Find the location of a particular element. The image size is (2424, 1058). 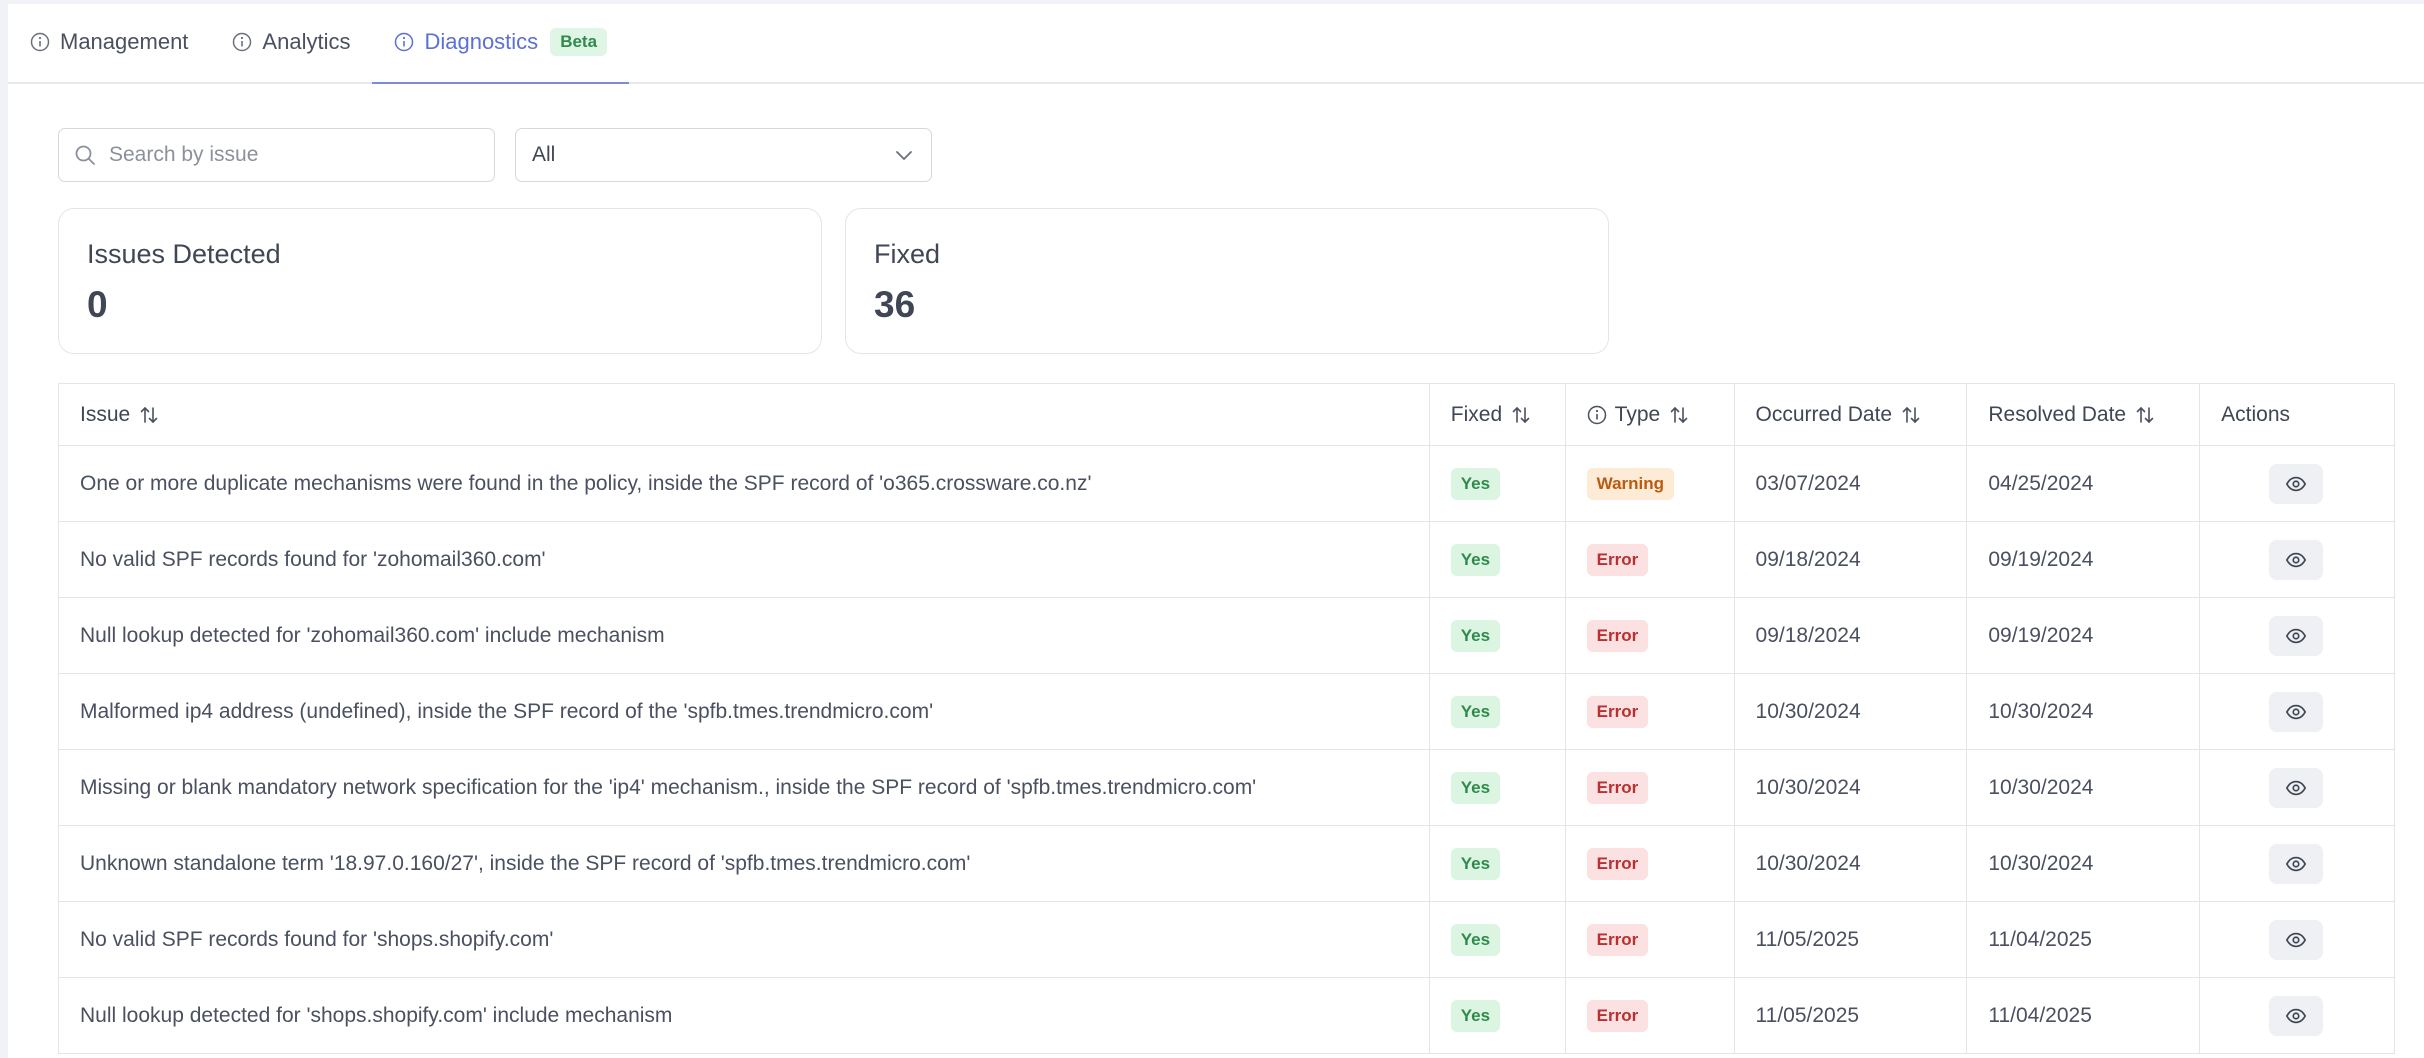

search-box is located at coordinates (276, 155).